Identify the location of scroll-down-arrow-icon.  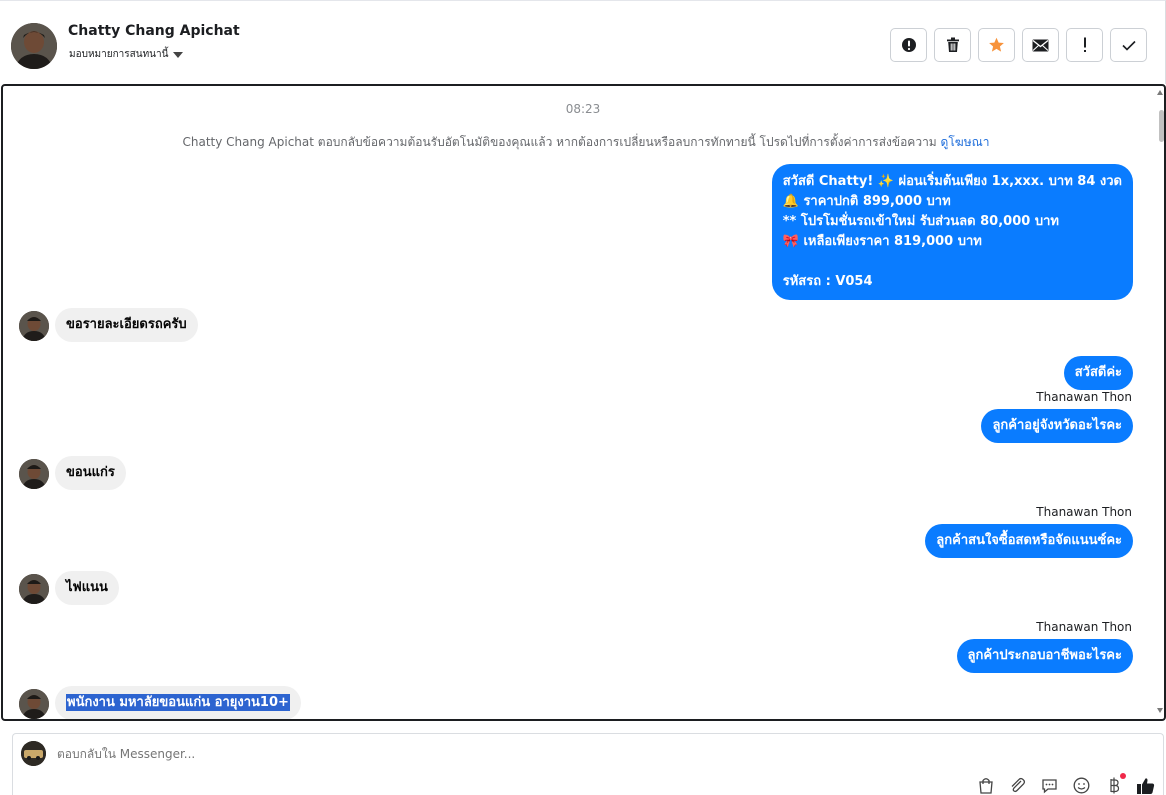
(1160, 710).